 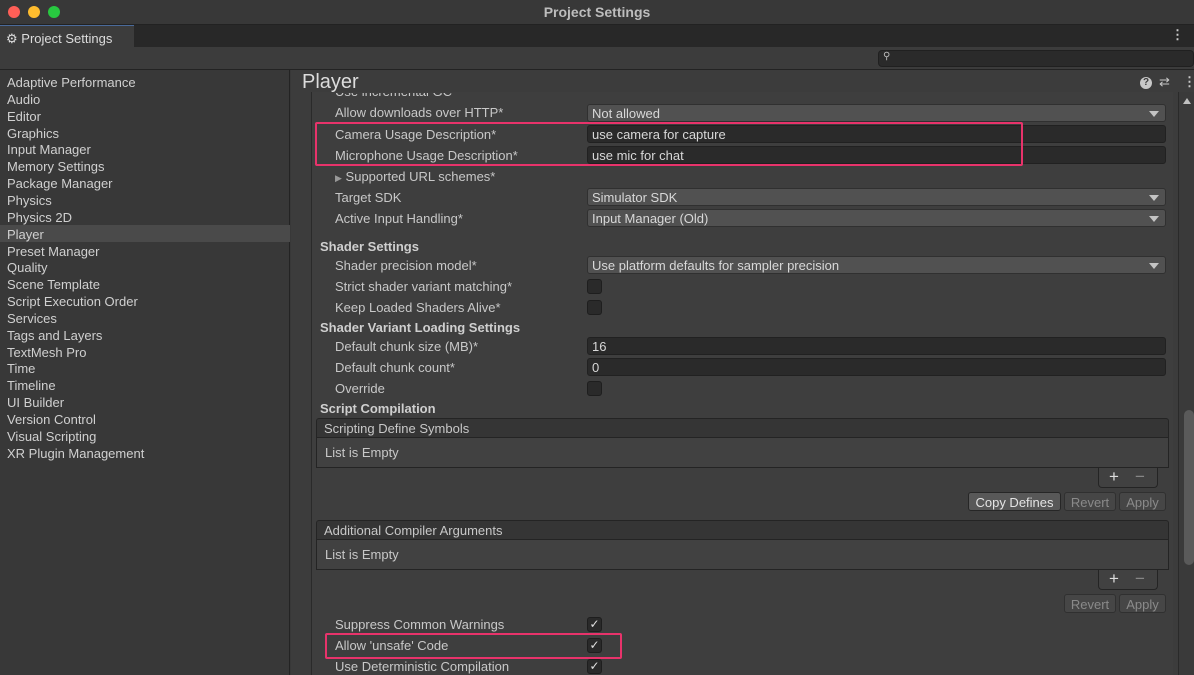 I want to click on revert-defines-button: Revert, so click(x=1090, y=501).